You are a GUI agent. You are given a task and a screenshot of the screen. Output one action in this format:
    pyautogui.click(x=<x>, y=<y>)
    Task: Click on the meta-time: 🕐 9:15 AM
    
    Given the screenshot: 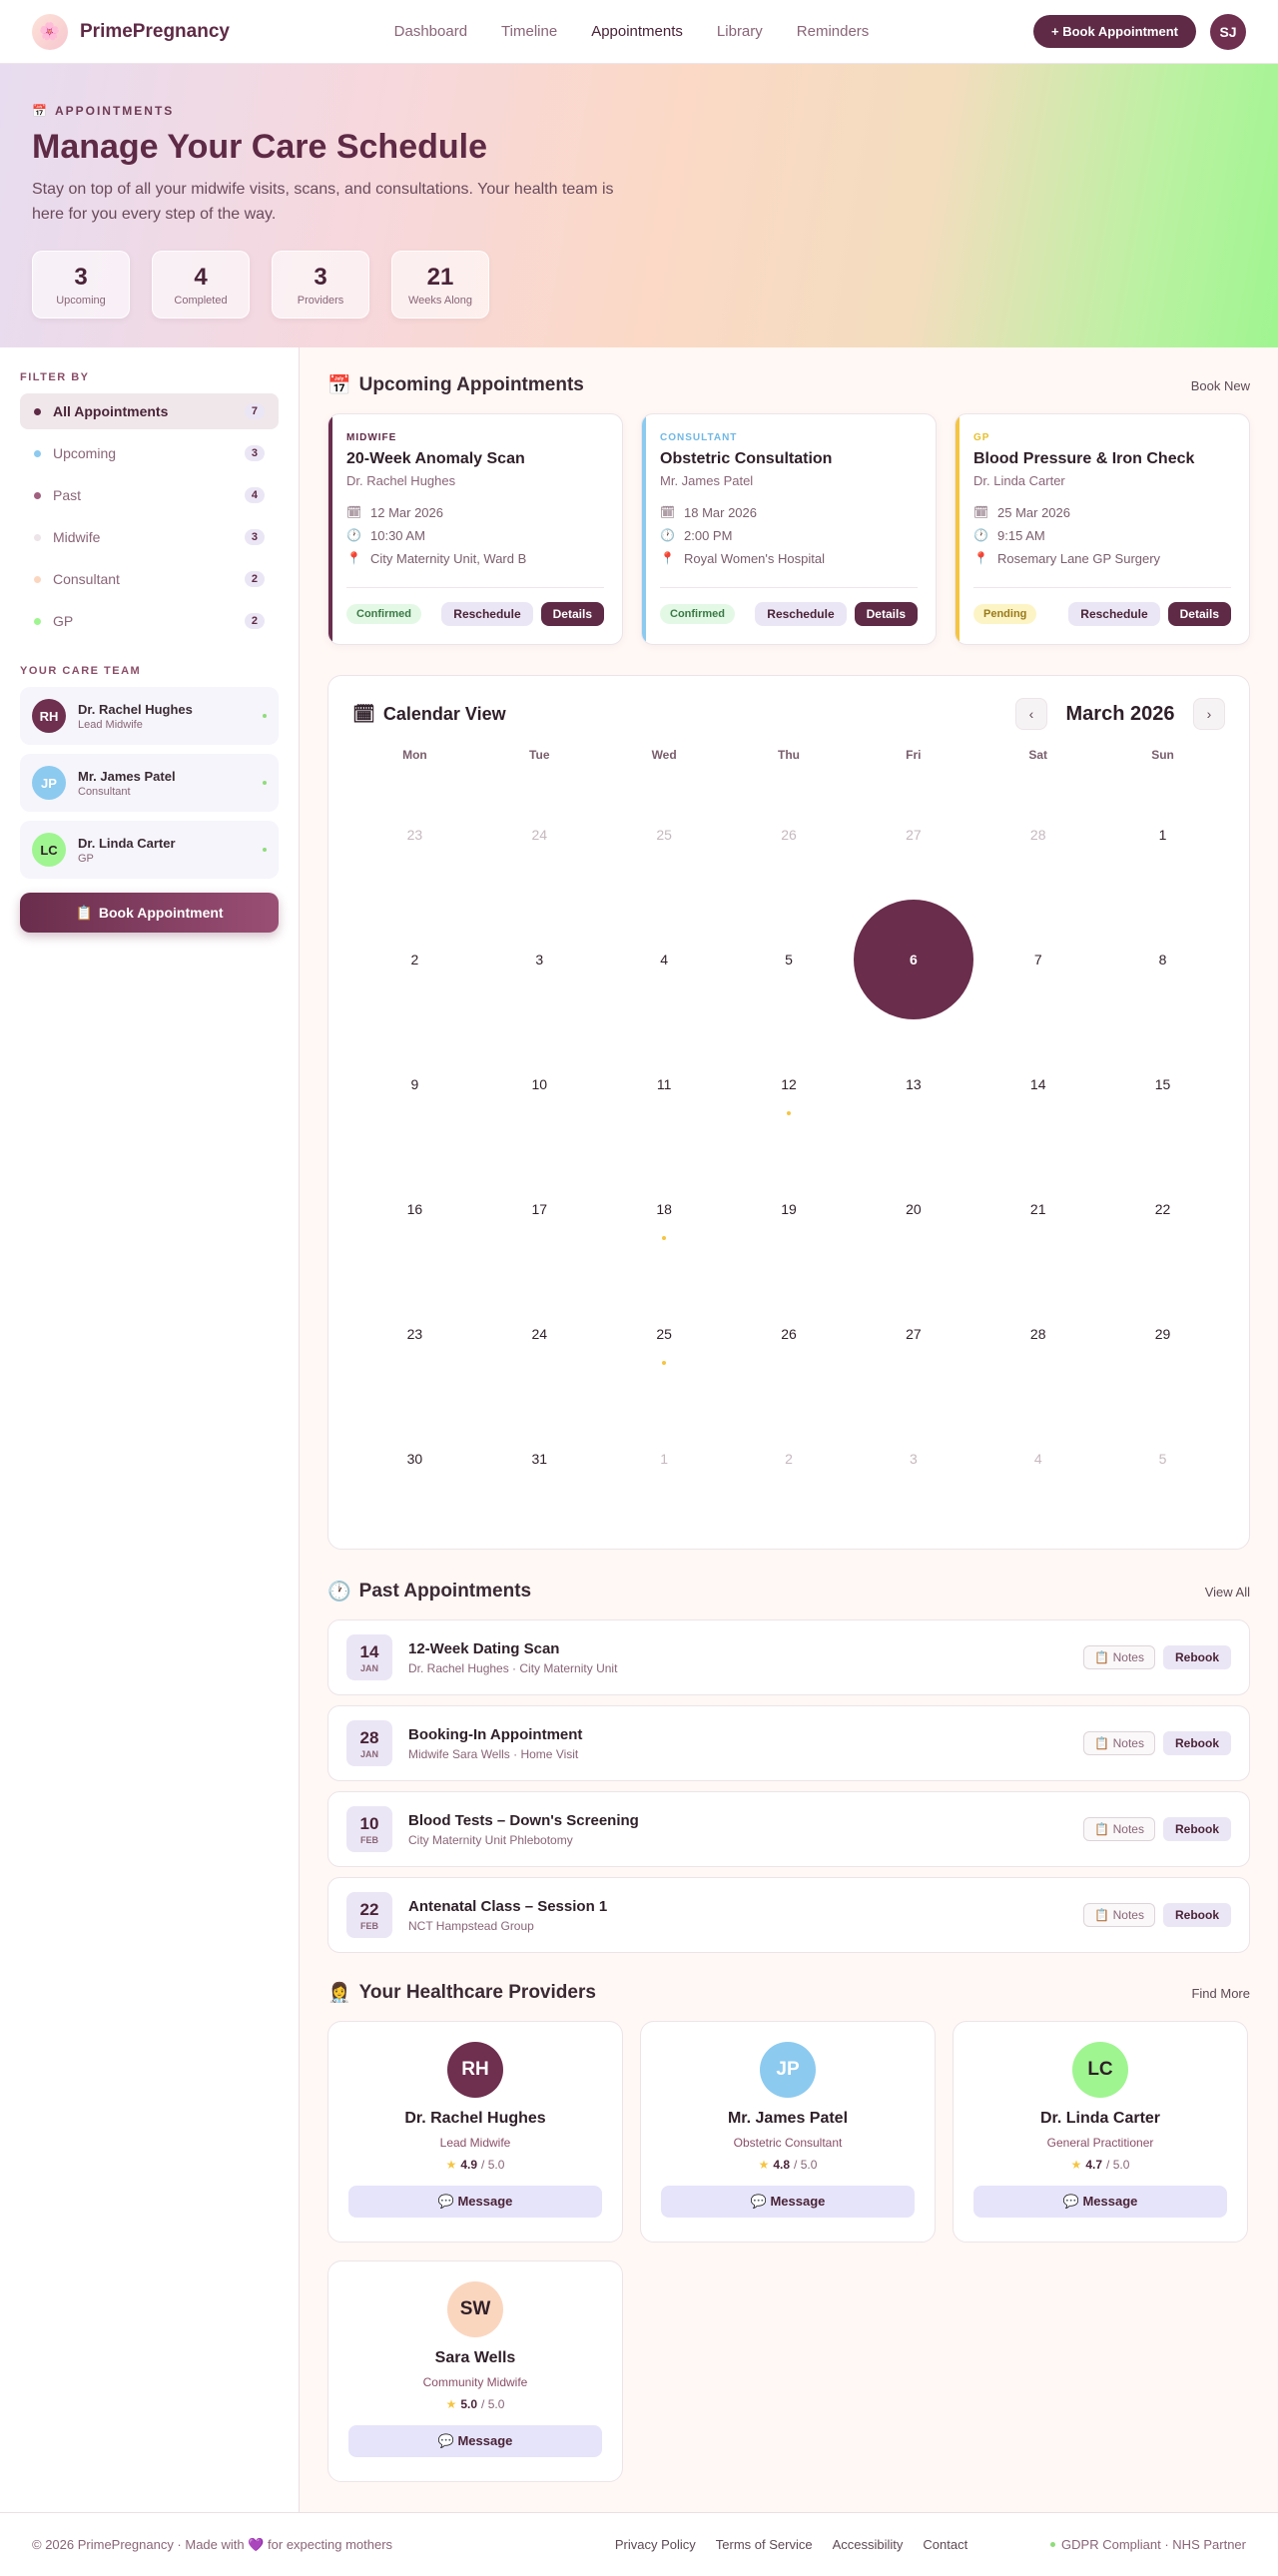 What is the action you would take?
    pyautogui.click(x=1102, y=535)
    